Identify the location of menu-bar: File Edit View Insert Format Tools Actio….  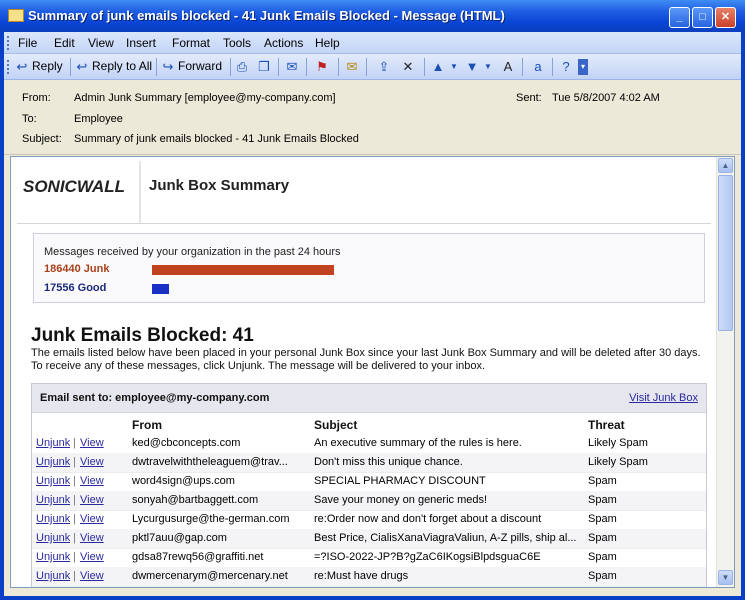
(372, 43).